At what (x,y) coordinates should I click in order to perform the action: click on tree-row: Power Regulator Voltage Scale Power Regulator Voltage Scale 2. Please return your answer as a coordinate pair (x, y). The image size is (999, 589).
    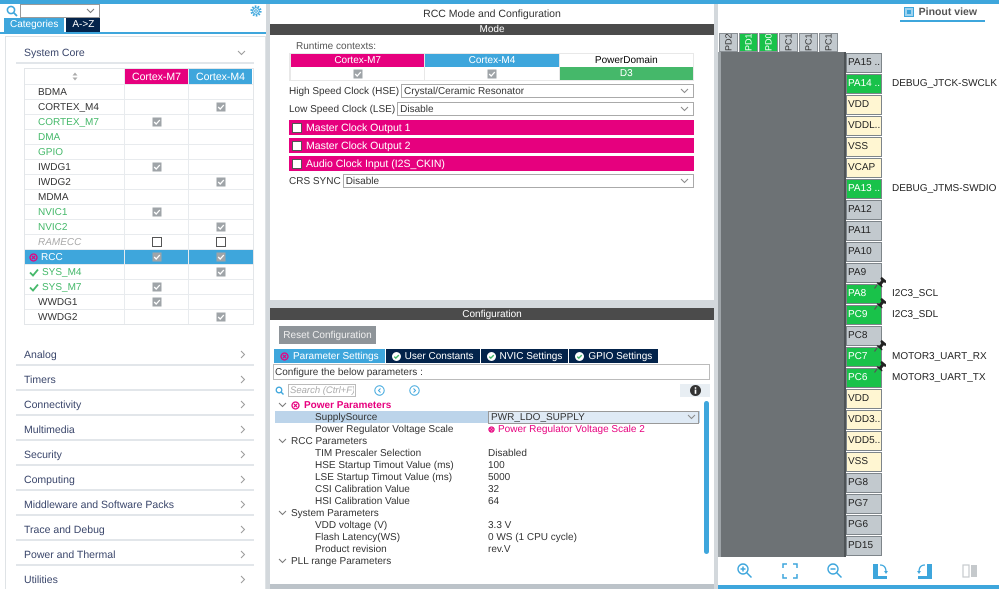
    Looking at the image, I should click on (487, 429).